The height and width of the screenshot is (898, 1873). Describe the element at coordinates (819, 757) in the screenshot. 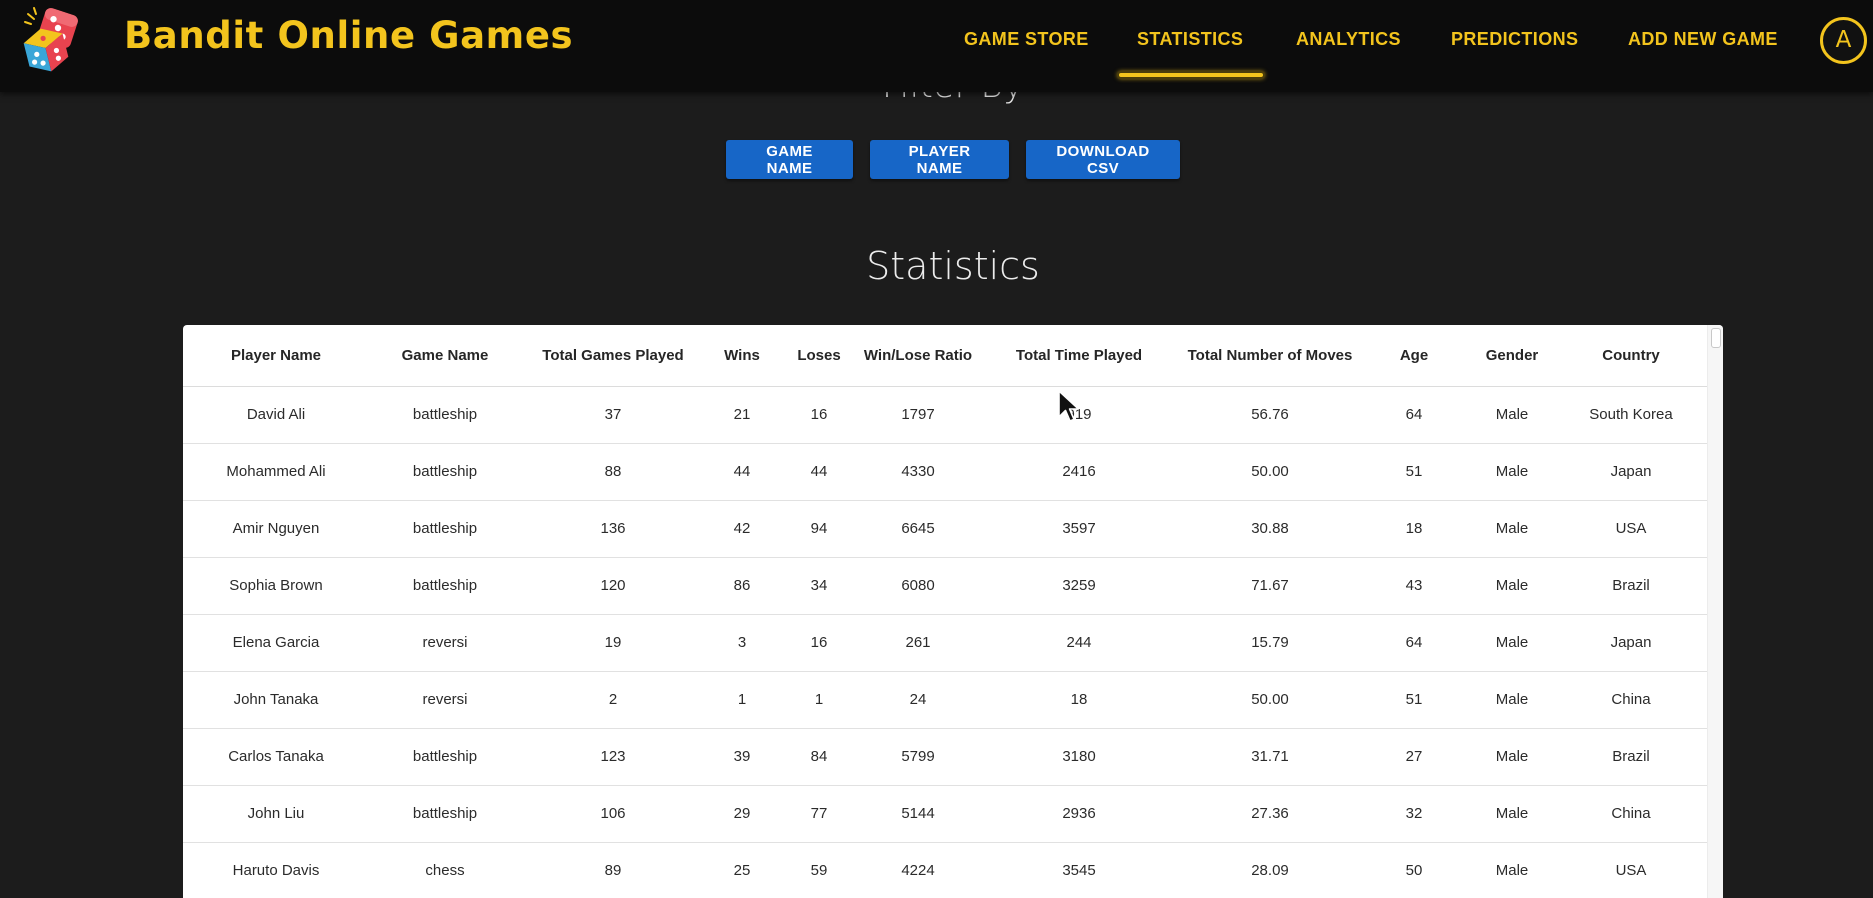

I see `cell-loses: 84` at that location.